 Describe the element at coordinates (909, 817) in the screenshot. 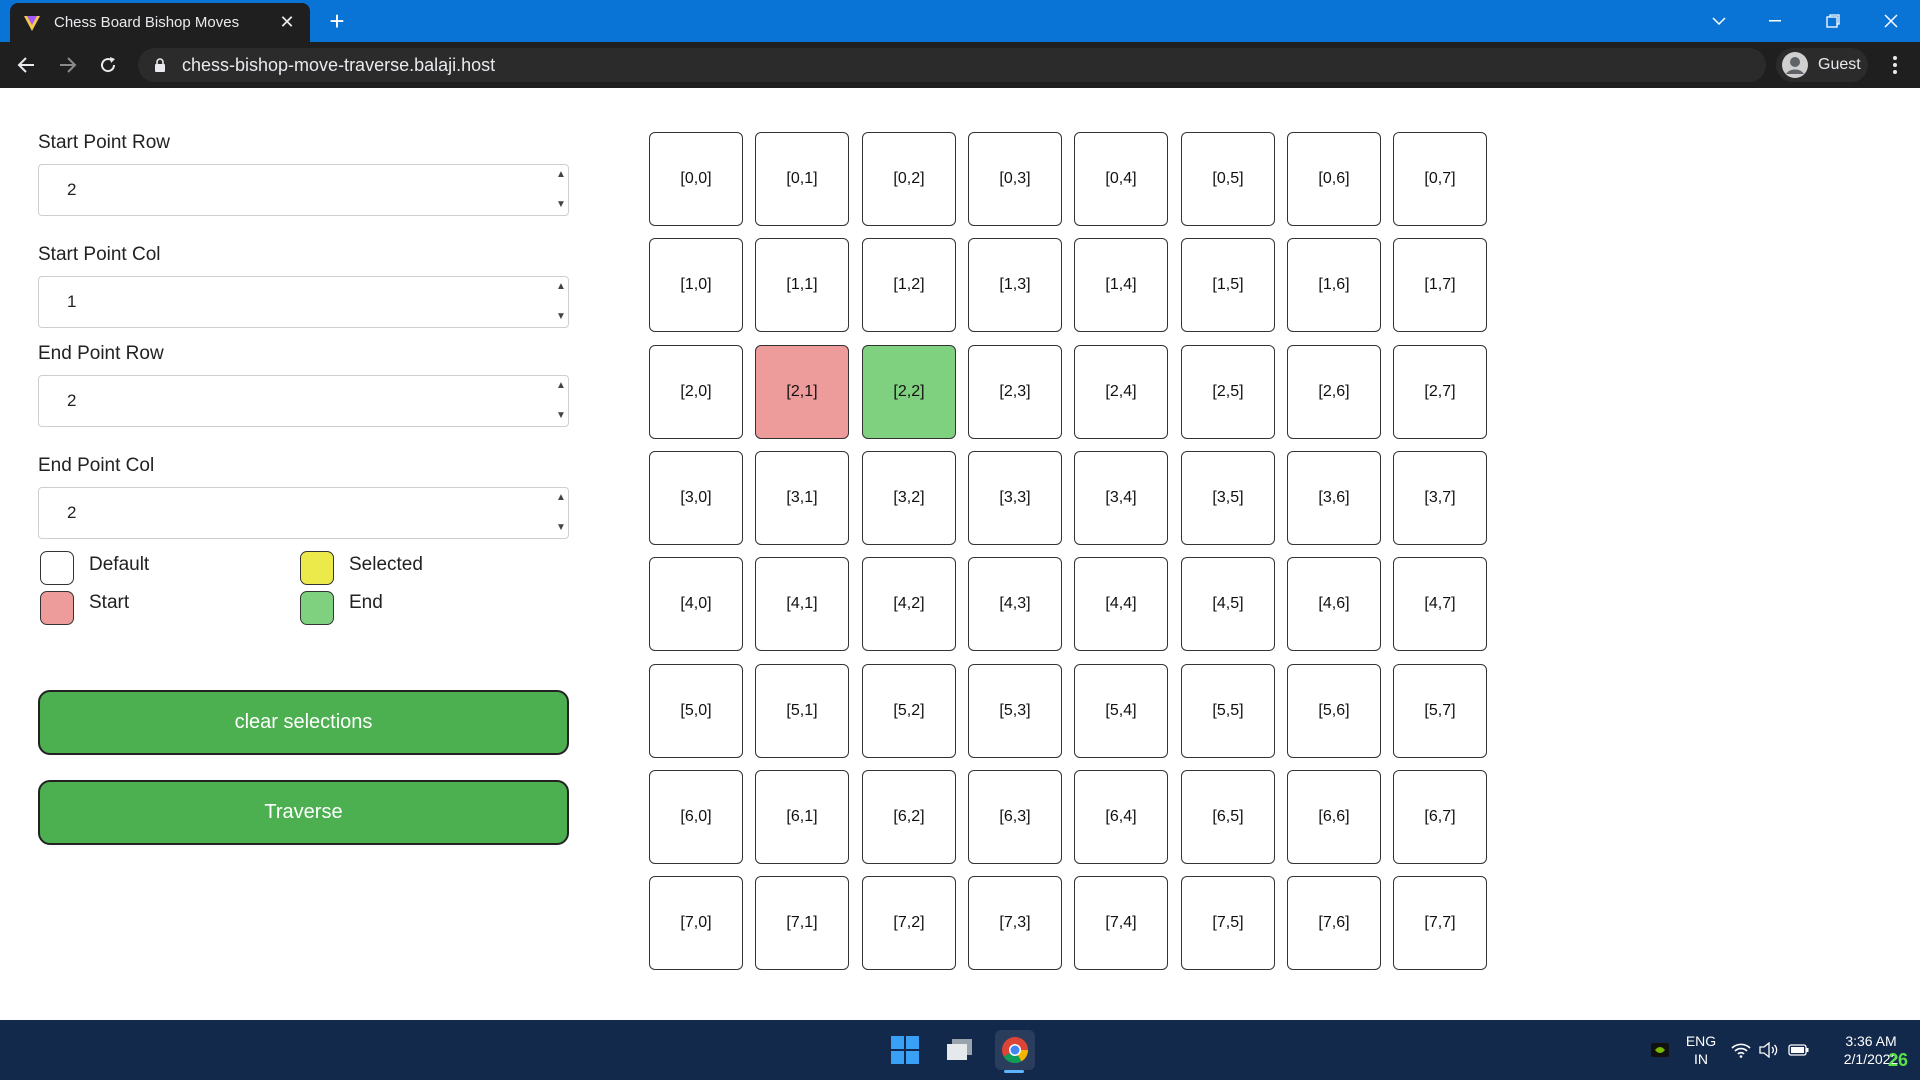

I see `board-cell-6-2: [6,2]` at that location.